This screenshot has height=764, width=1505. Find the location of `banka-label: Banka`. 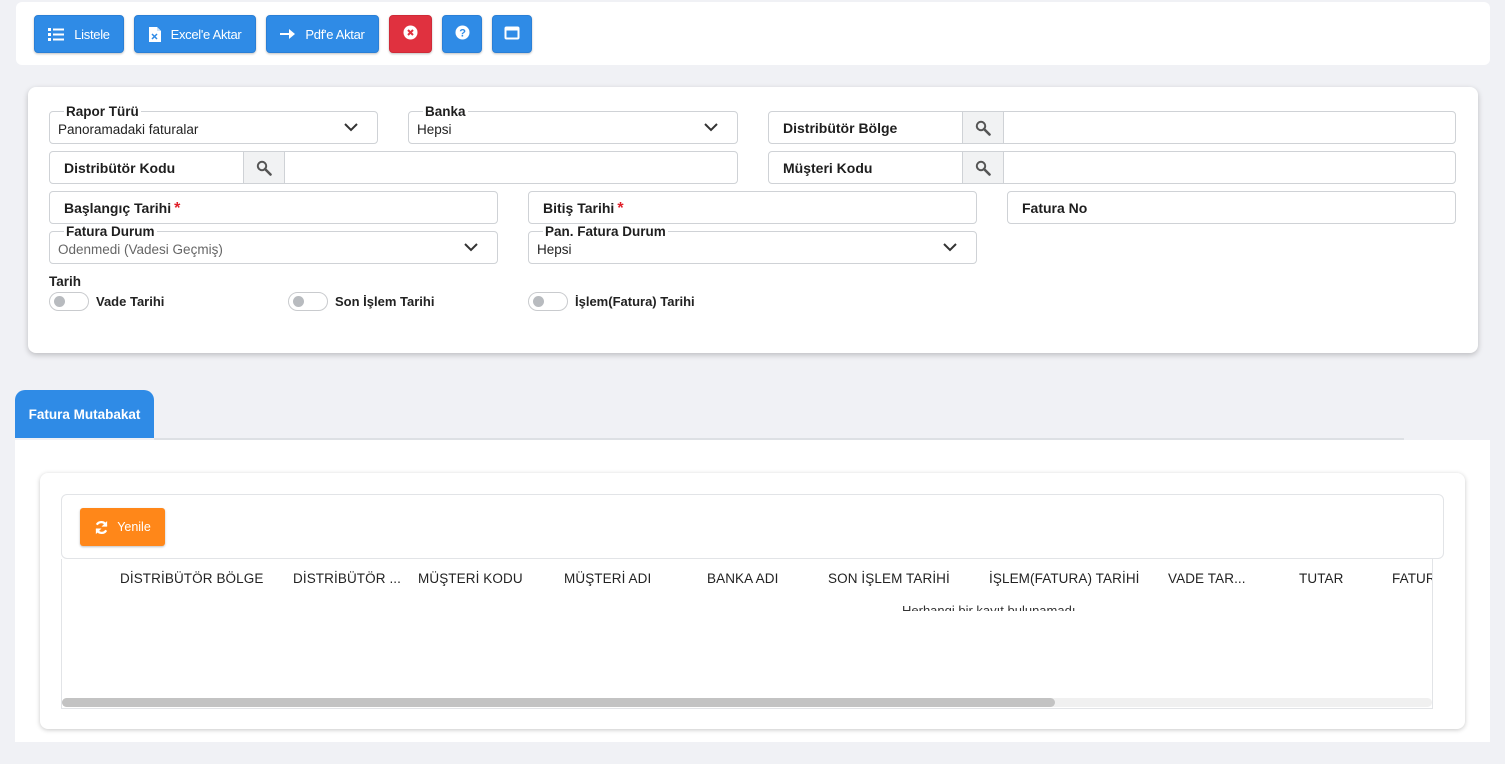

banka-label: Banka is located at coordinates (445, 111).